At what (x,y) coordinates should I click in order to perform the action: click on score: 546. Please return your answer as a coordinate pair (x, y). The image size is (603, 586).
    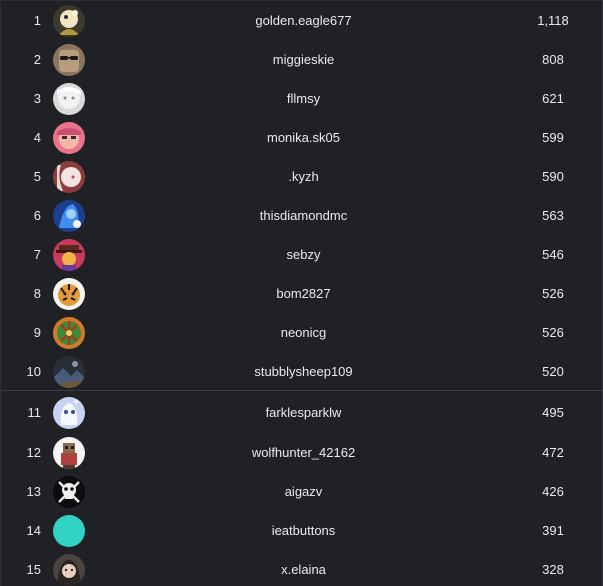
    Looking at the image, I should click on (553, 254).